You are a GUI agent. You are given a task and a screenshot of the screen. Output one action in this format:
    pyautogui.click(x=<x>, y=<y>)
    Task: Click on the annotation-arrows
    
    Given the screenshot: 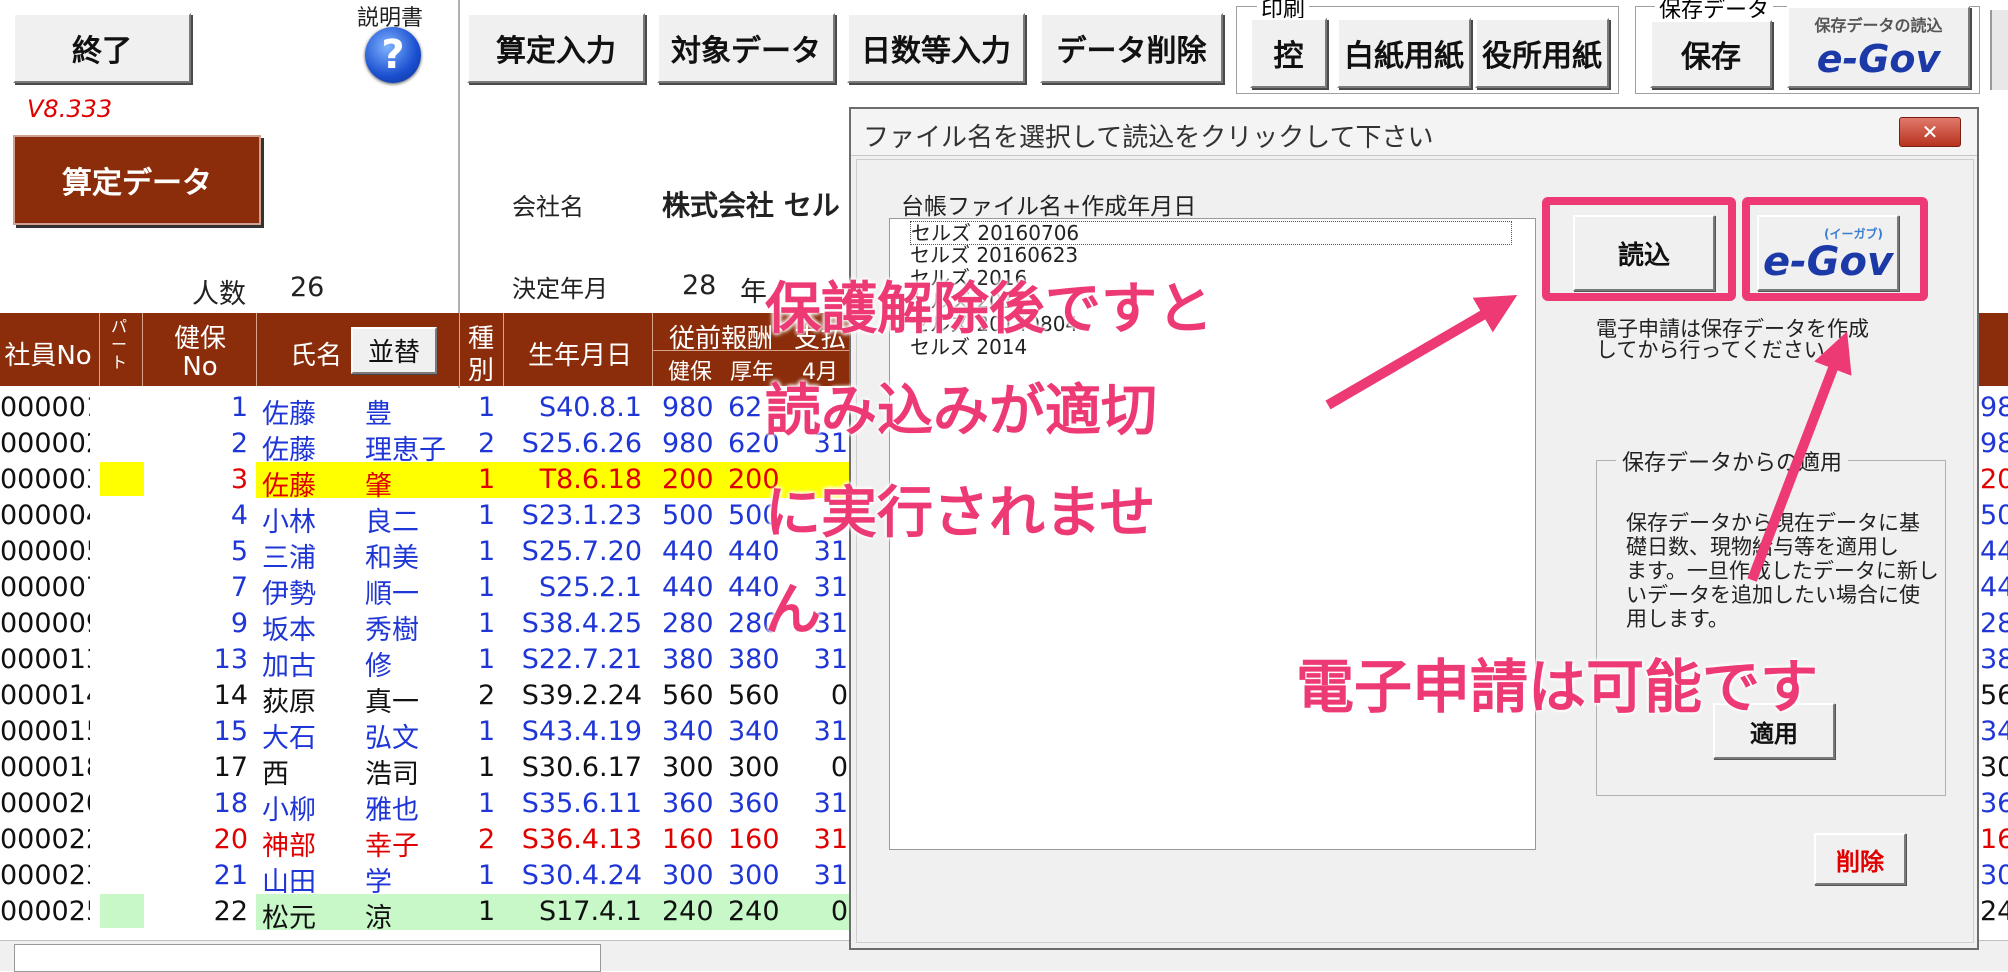 What is the action you would take?
    pyautogui.click(x=1588, y=438)
    